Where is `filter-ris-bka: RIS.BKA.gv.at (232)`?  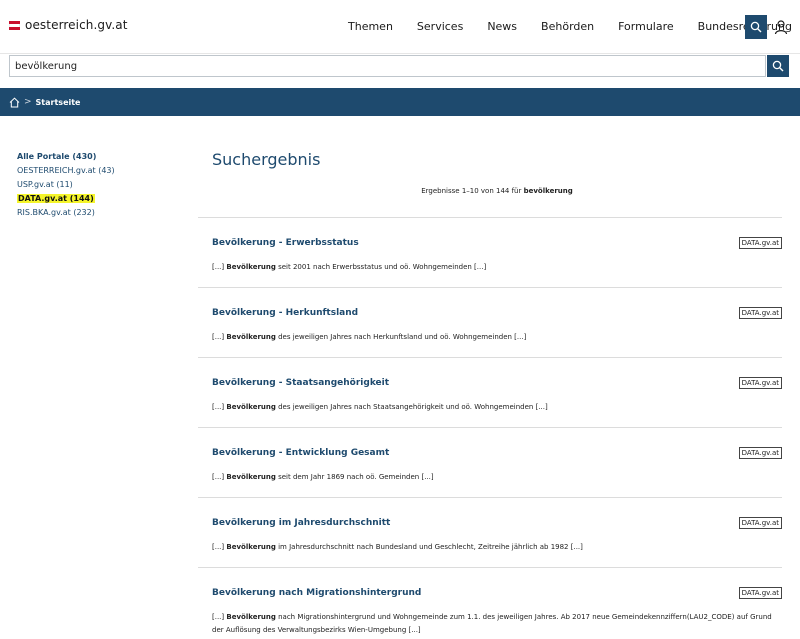
filter-ris-bka: RIS.BKA.gv.at (232) is located at coordinates (66, 213).